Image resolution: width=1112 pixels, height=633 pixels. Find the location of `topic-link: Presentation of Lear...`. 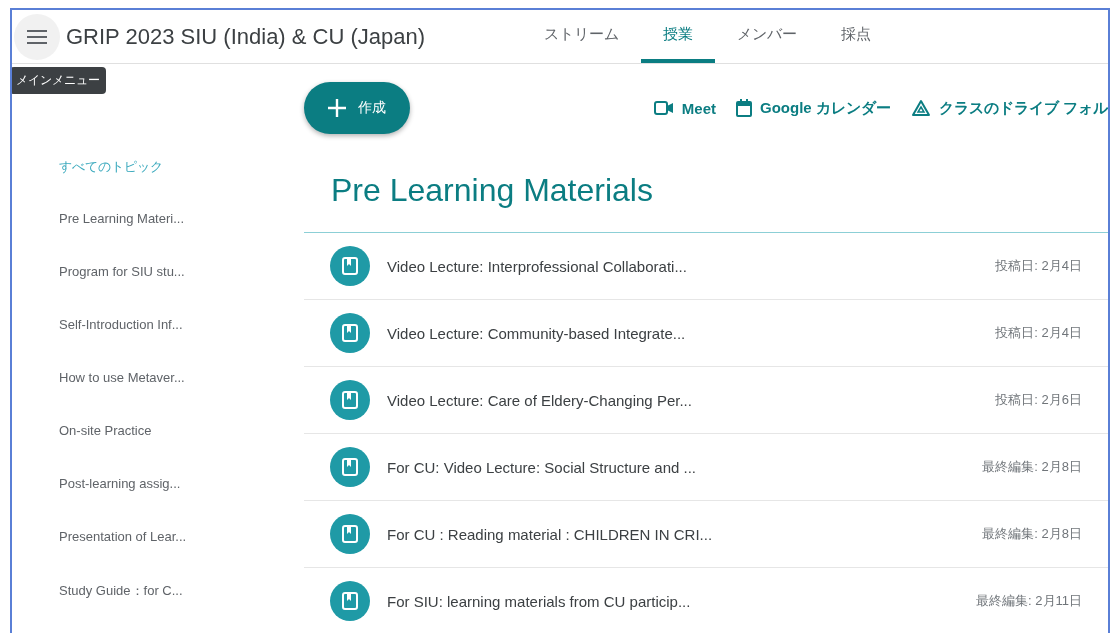

topic-link: Presentation of Lear... is located at coordinates (139, 555).